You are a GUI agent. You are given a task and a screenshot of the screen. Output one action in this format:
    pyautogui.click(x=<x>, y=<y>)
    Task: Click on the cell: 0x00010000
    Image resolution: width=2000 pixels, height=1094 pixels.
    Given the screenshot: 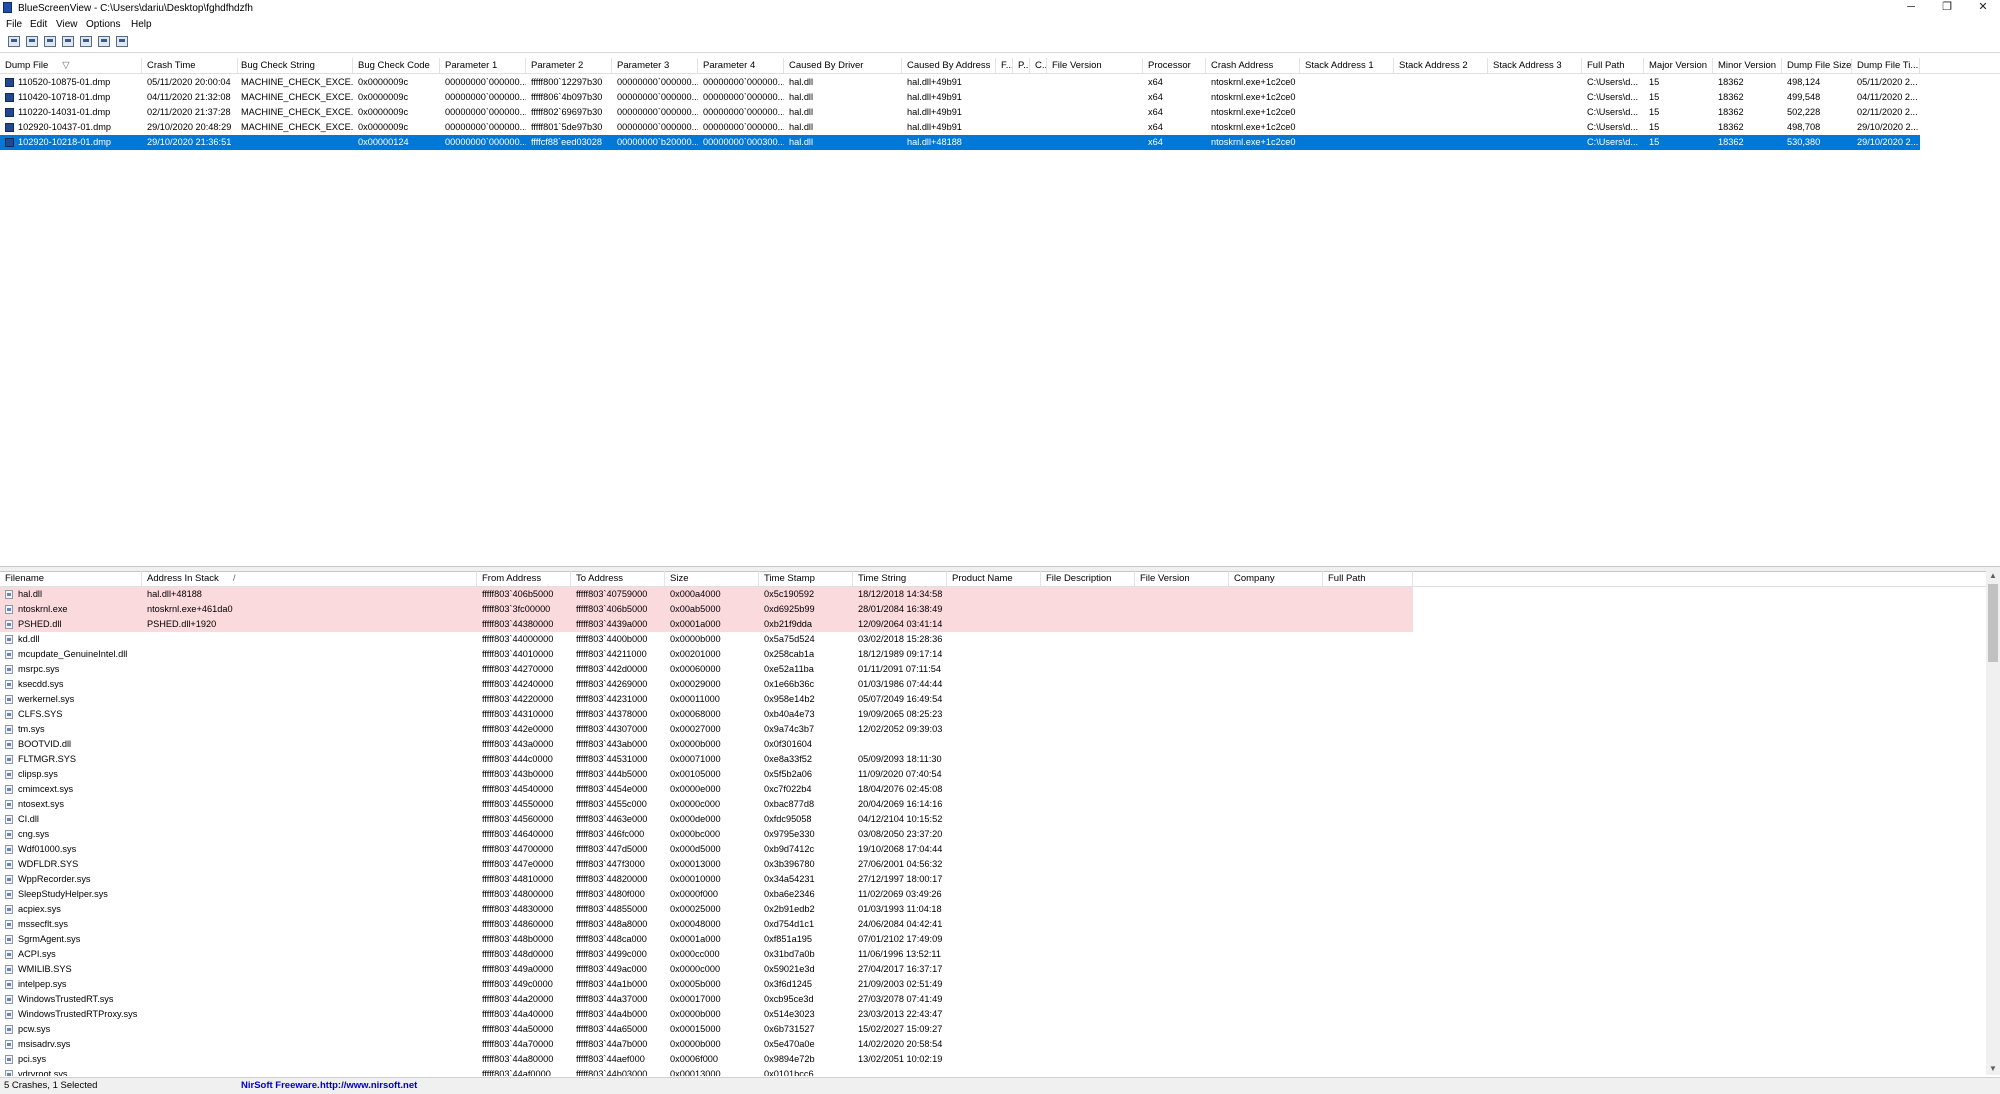 What is the action you would take?
    pyautogui.click(x=695, y=879)
    